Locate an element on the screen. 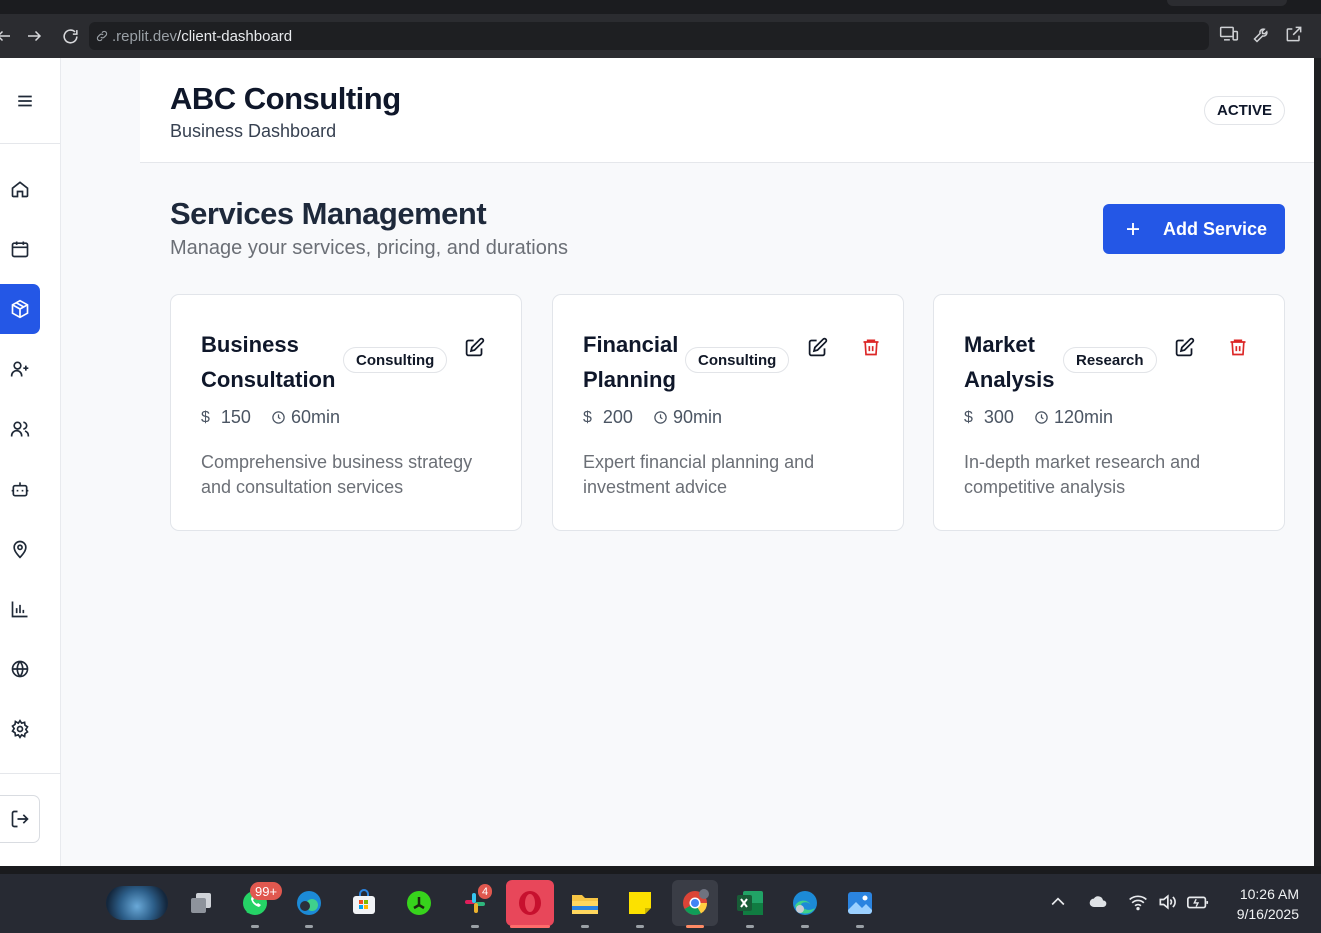 This screenshot has width=1321, height=933. business-name: ABC Consulting is located at coordinates (285, 98).